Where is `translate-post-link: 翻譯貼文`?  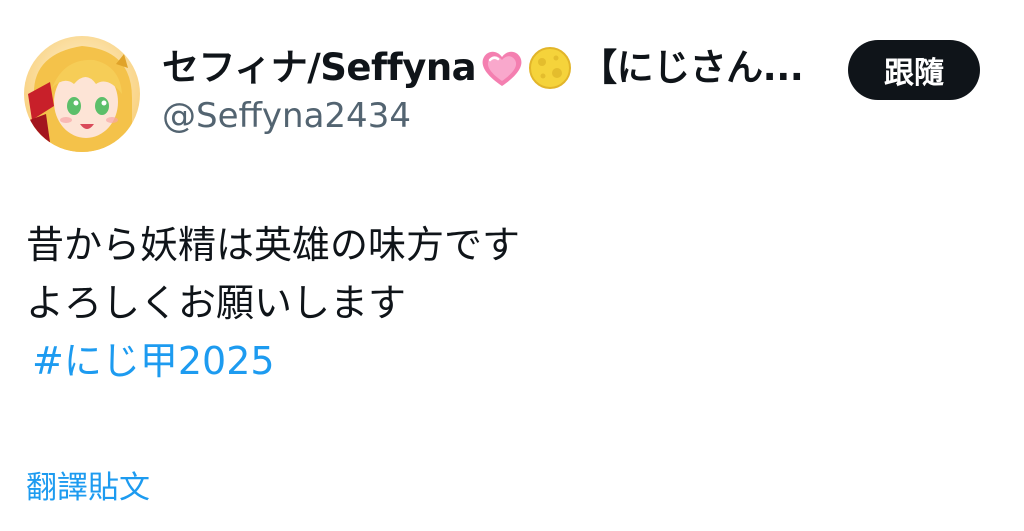 translate-post-link: 翻譯貼文 is located at coordinates (88, 488).